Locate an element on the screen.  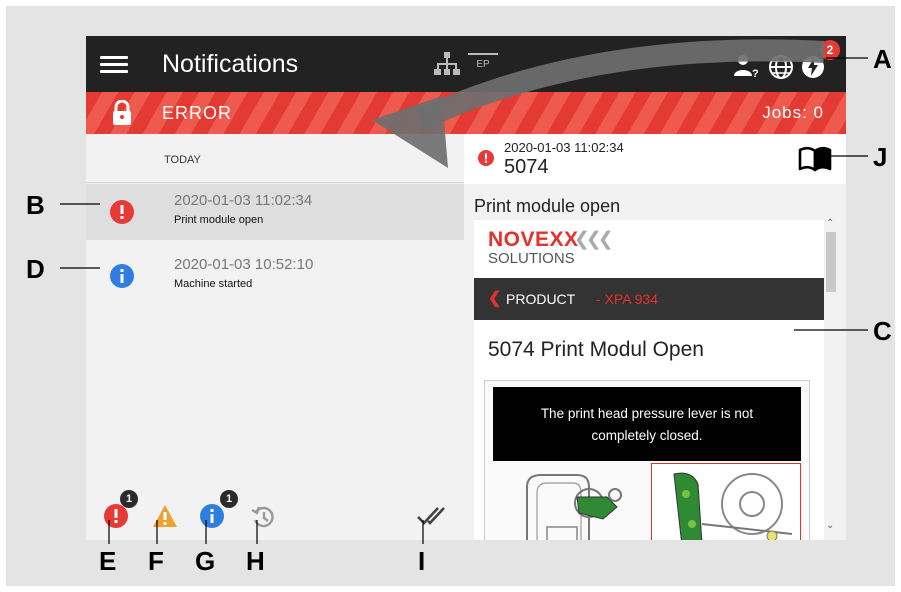
notification-badge: 2 is located at coordinates (830, 50).